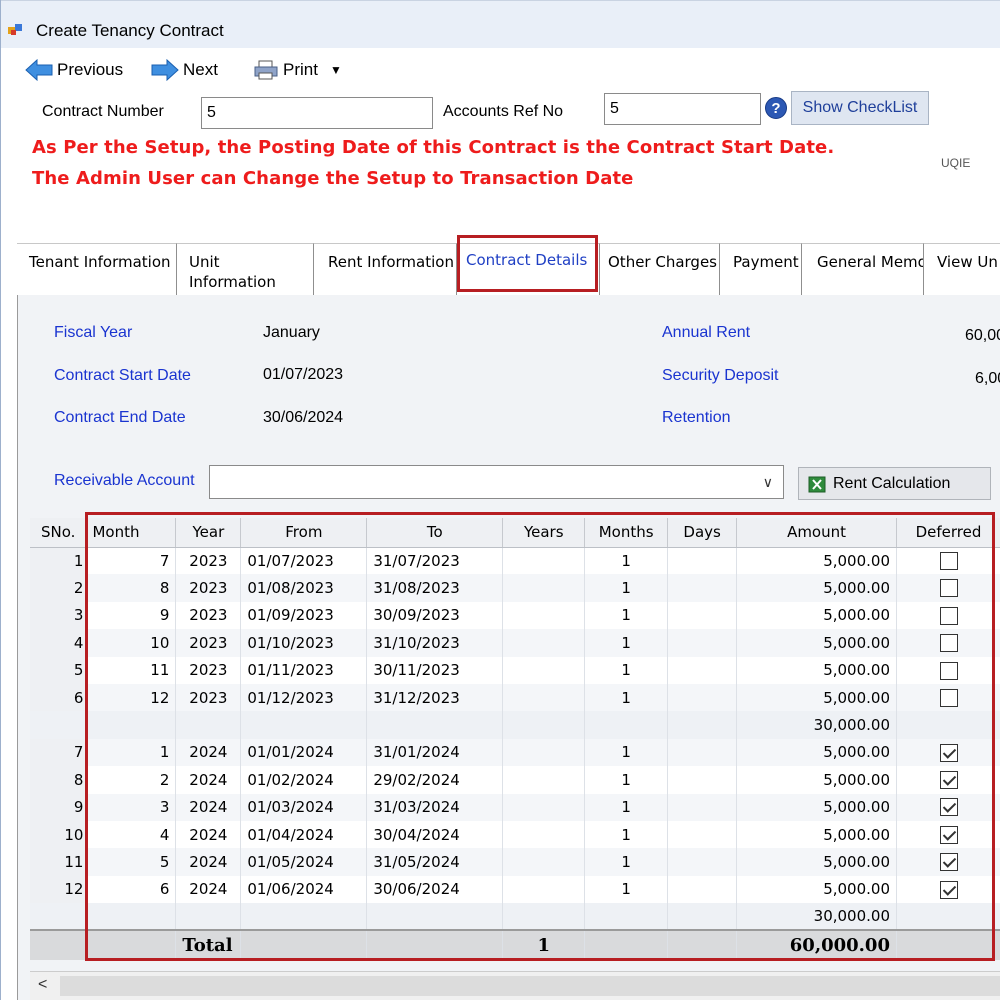  Describe the element at coordinates (435, 588) in the screenshot. I see `to-cell: 31/08/2023` at that location.